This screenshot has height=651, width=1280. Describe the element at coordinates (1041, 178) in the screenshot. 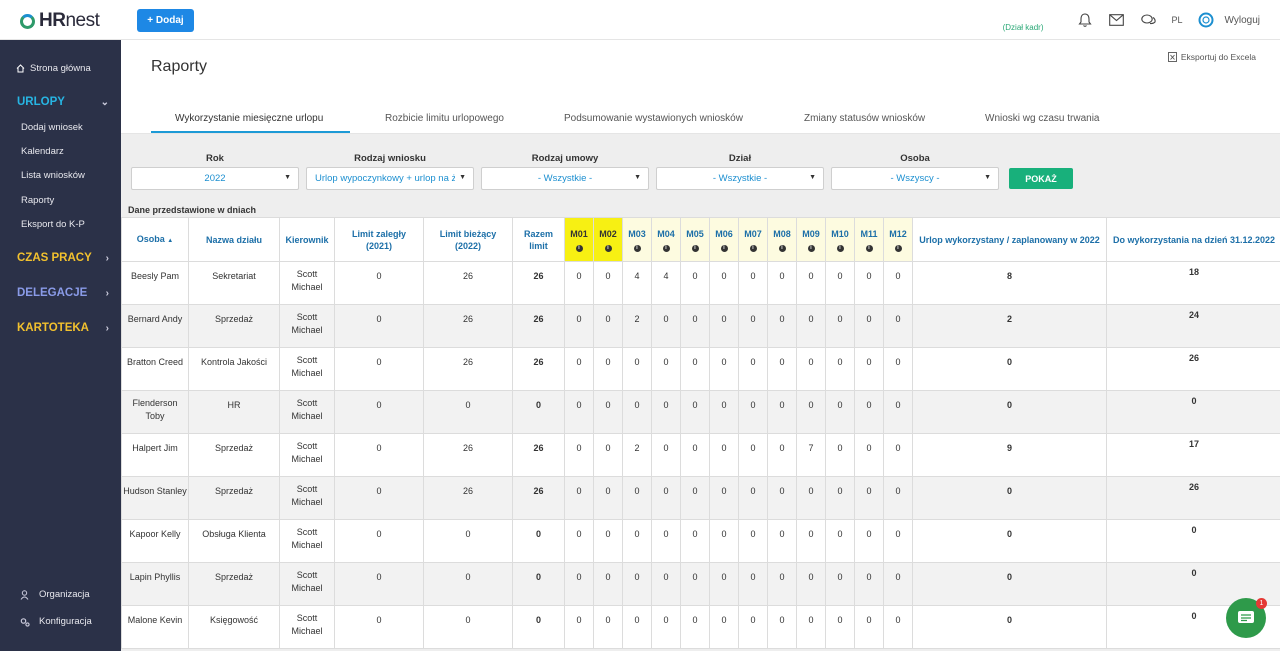

I see `show-button: POKAŻ` at that location.